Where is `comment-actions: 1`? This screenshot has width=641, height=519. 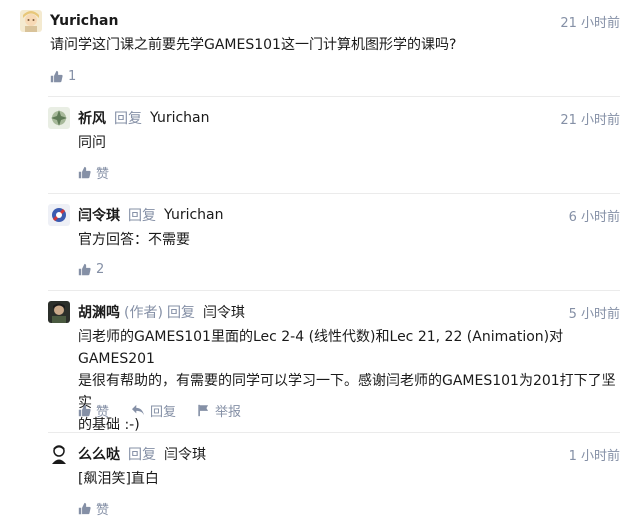
comment-actions: 1 is located at coordinates (74, 76).